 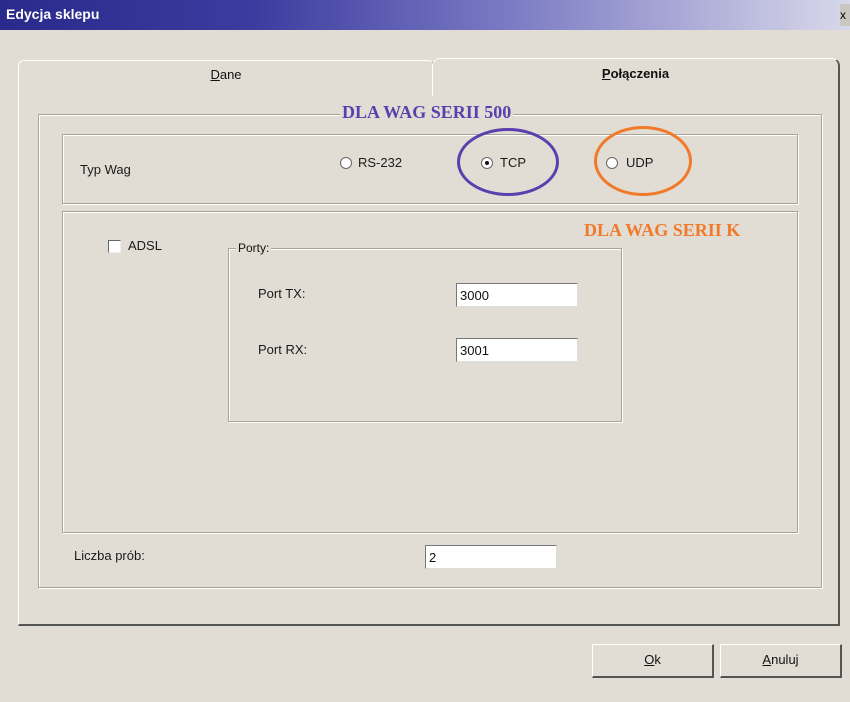 I want to click on tcp-highlight-circle, so click(x=508, y=162).